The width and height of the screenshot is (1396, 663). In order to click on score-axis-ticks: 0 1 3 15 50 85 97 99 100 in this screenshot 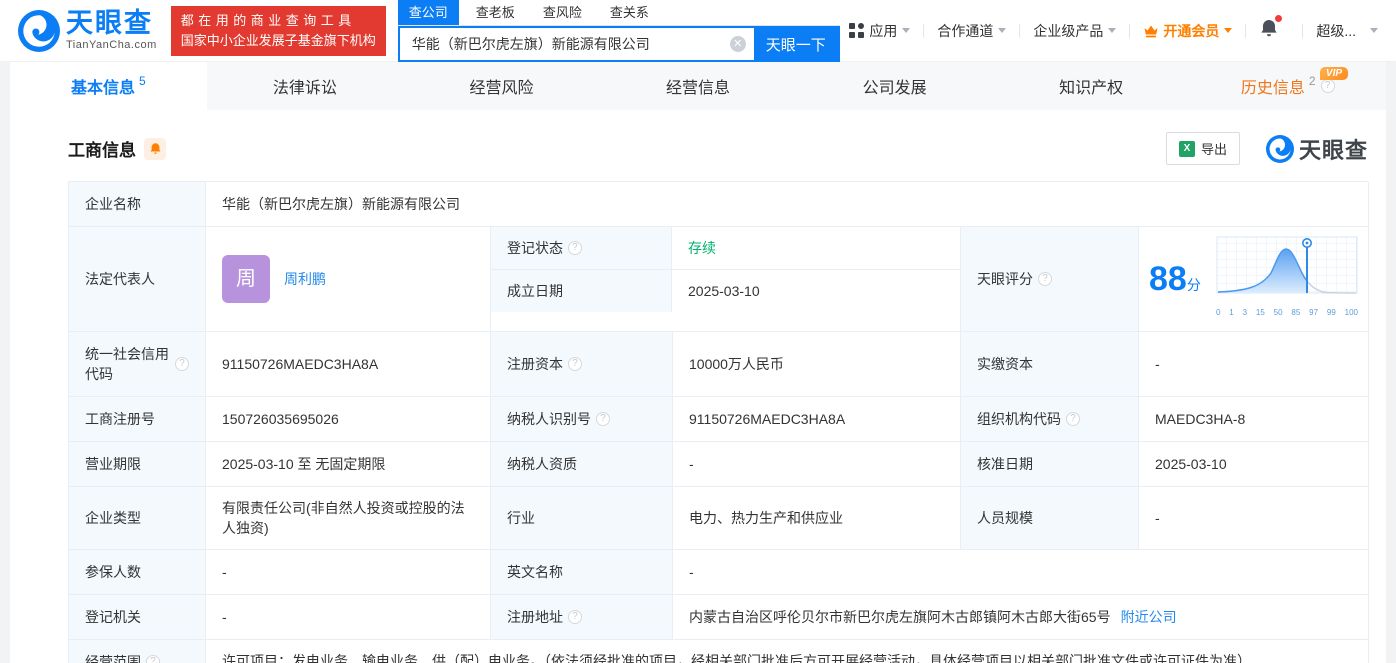, I will do `click(1287, 312)`.